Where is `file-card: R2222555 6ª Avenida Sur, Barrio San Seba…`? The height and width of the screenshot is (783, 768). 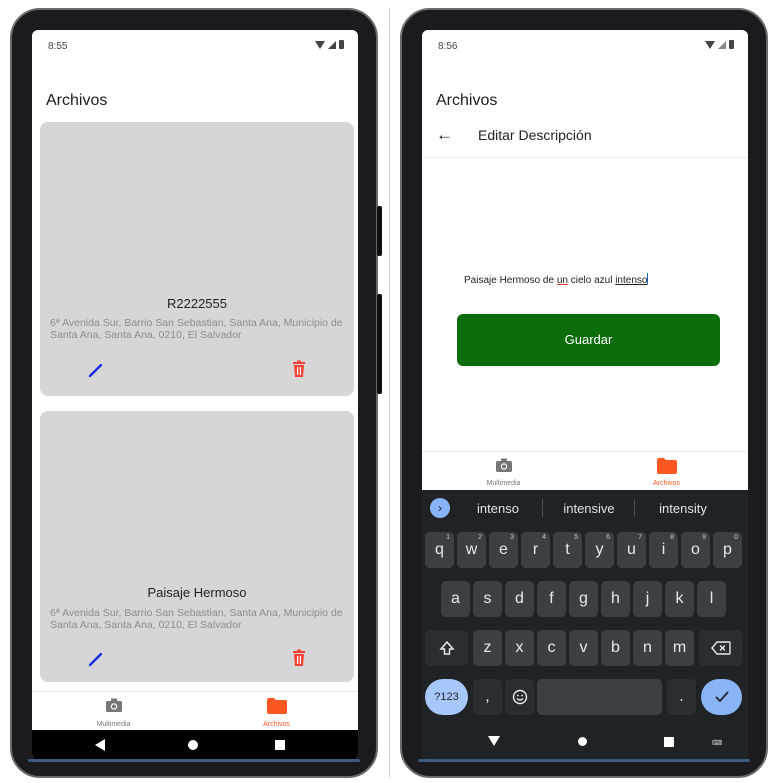
file-card: R2222555 6ª Avenida Sur, Barrio San Seba… is located at coordinates (197, 259).